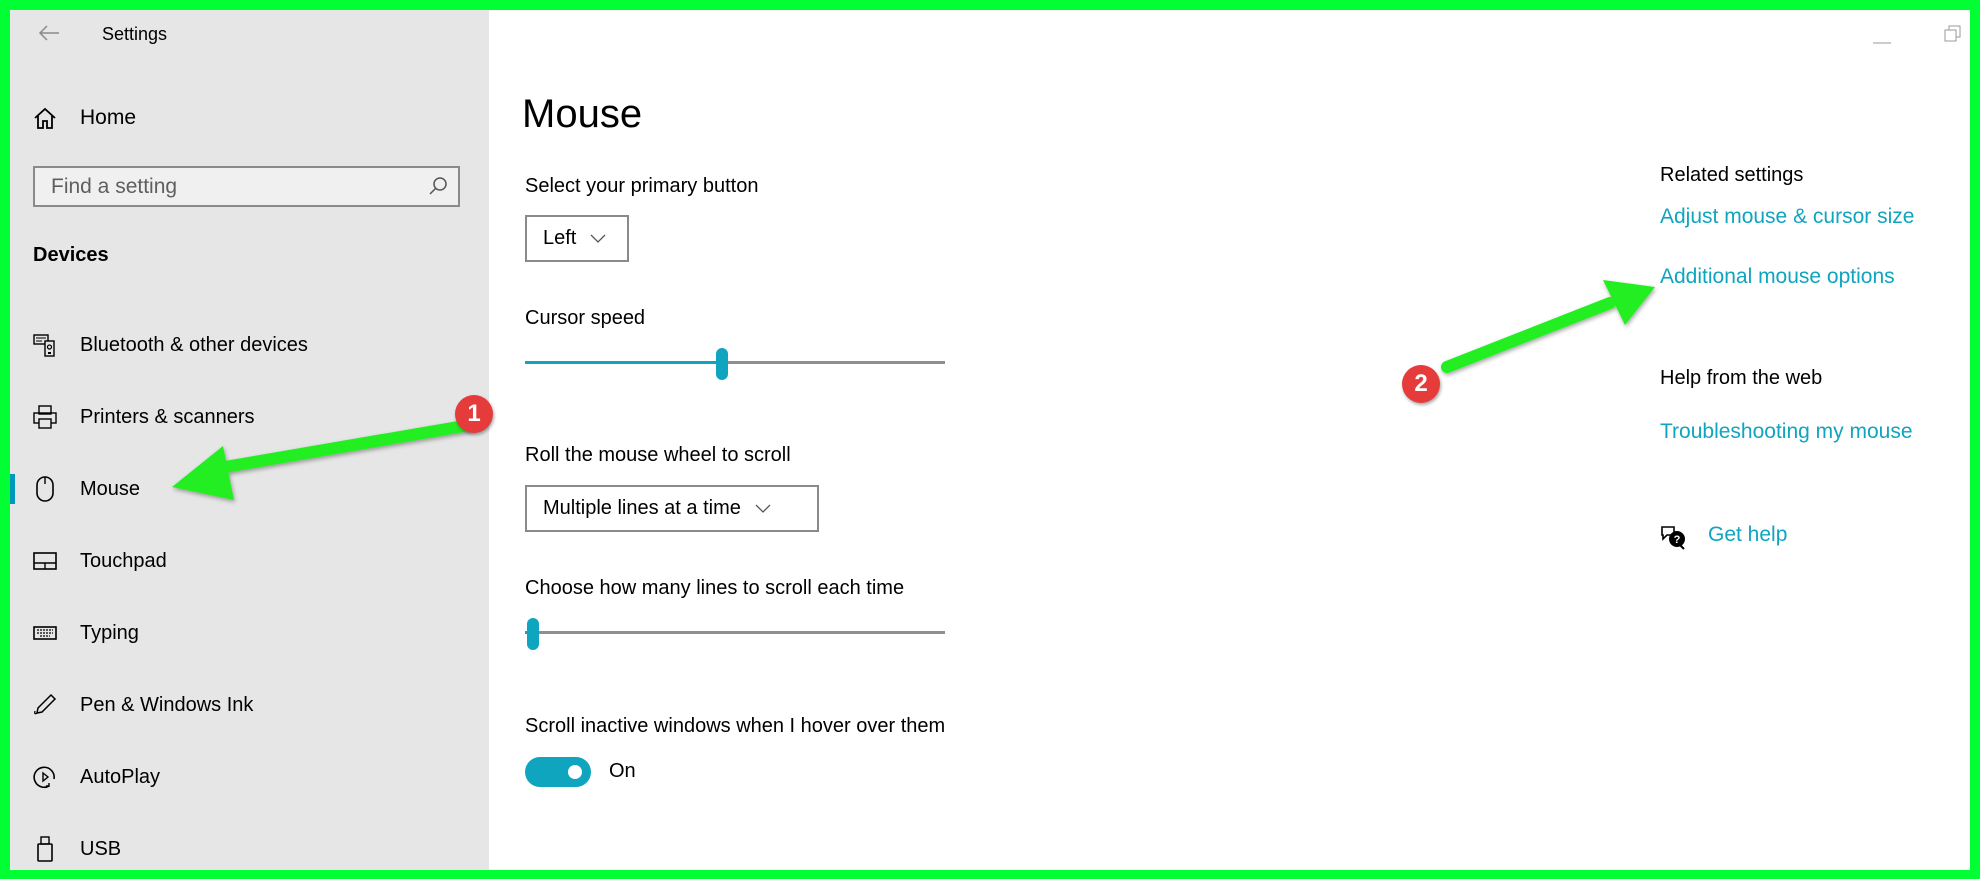  What do you see at coordinates (474, 414) in the screenshot?
I see `annotation-marker-1: 1` at bounding box center [474, 414].